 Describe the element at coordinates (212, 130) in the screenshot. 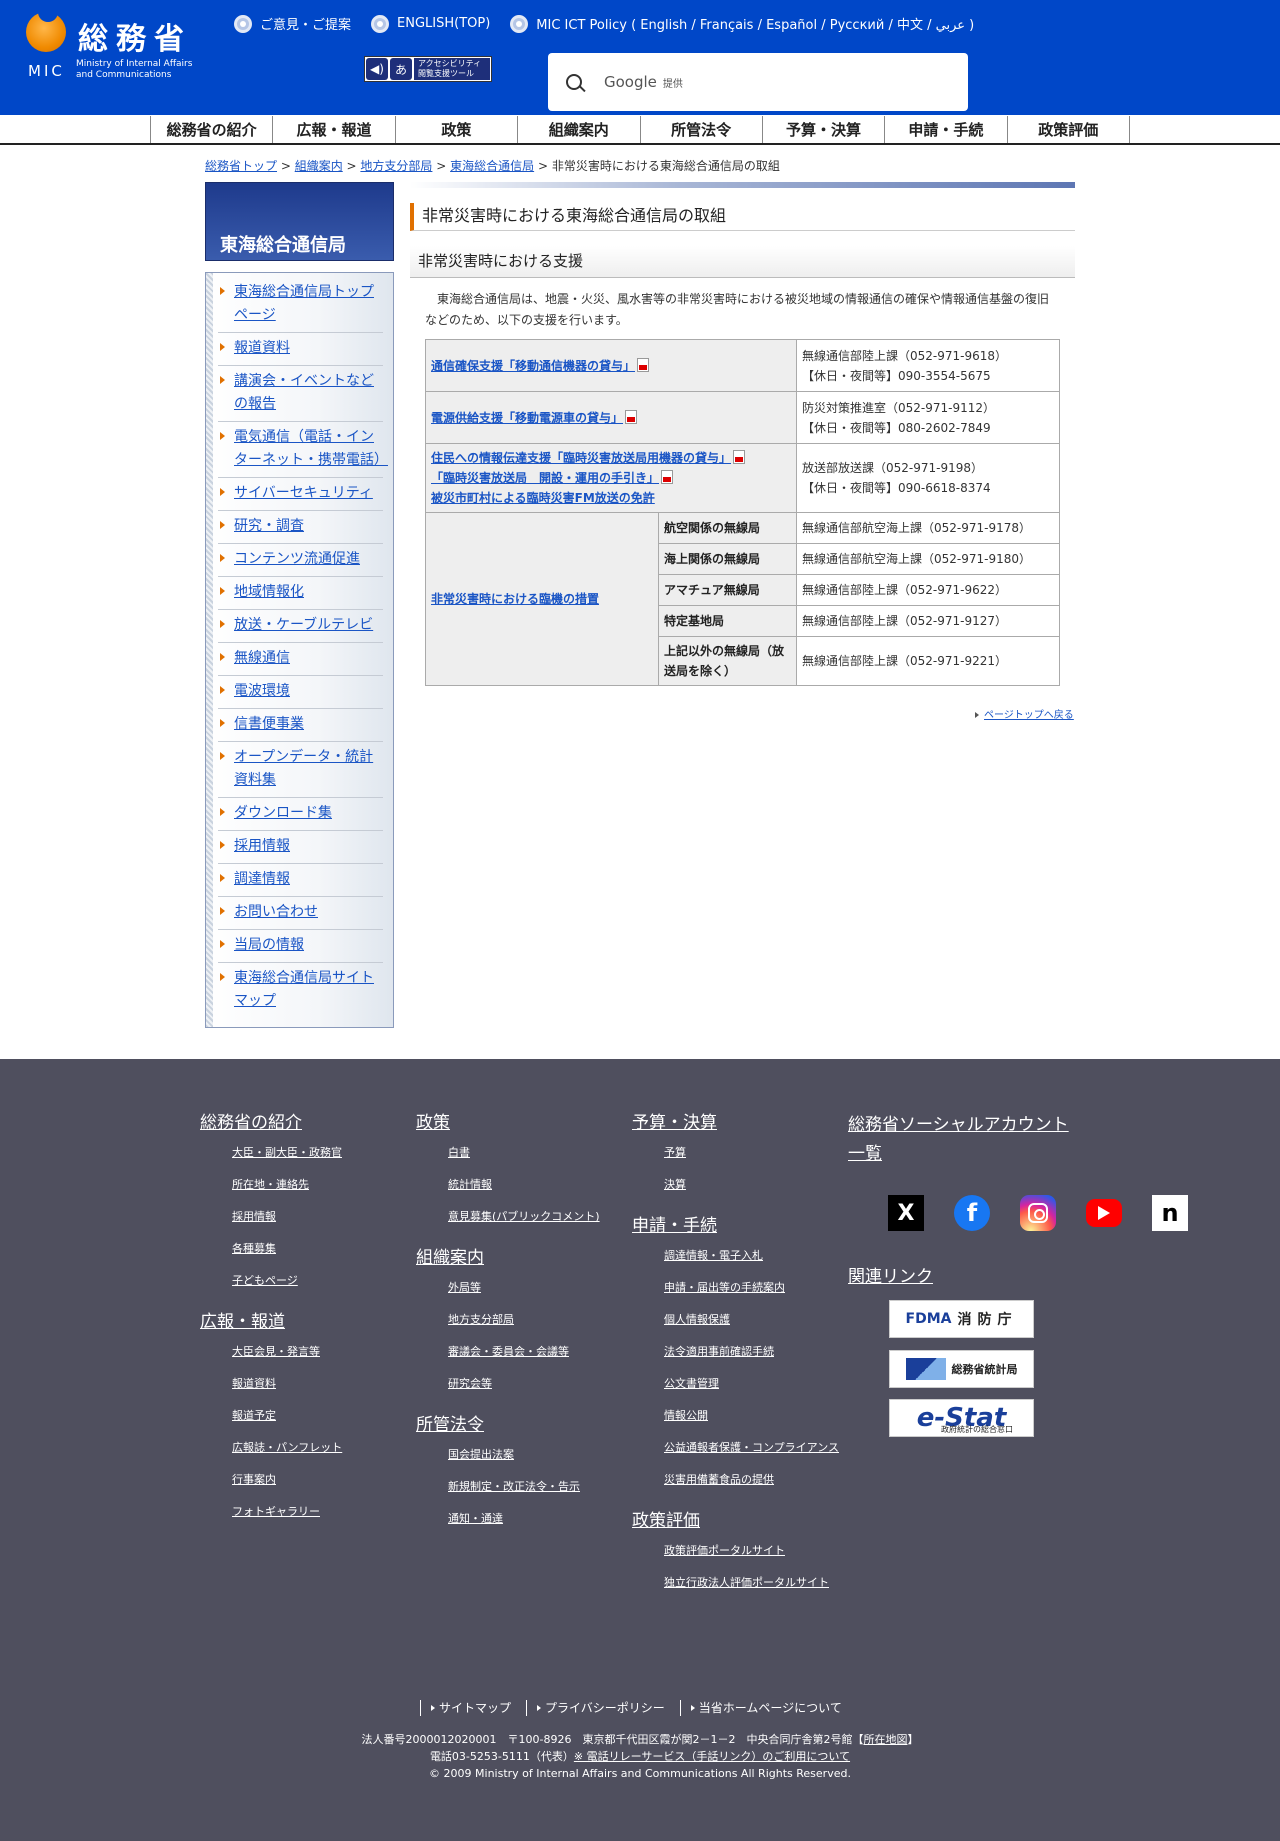

I see `nav-item-about: 総務省の紹介` at that location.